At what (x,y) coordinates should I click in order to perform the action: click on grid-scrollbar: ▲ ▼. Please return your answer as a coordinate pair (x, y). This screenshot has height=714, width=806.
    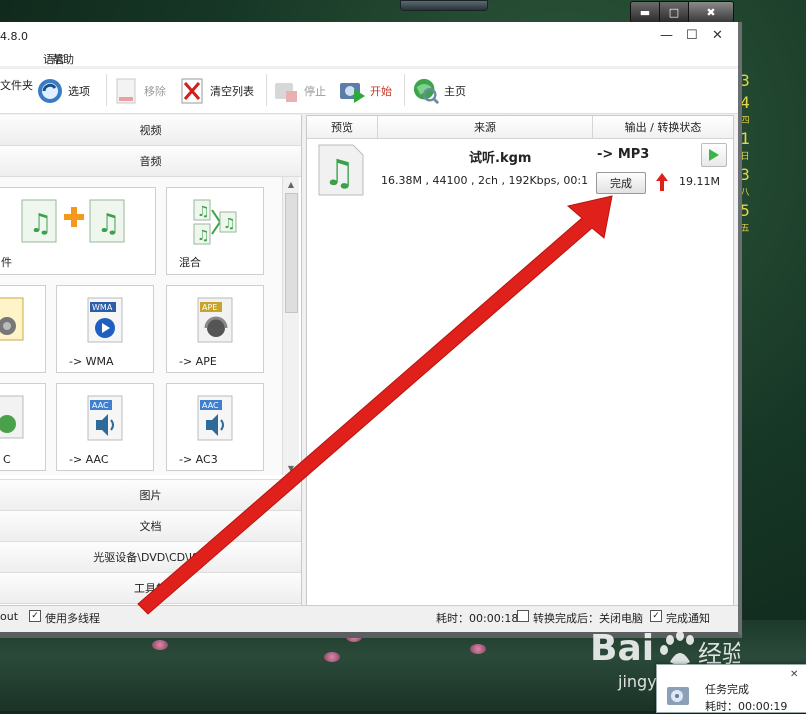
    Looking at the image, I should click on (290, 326).